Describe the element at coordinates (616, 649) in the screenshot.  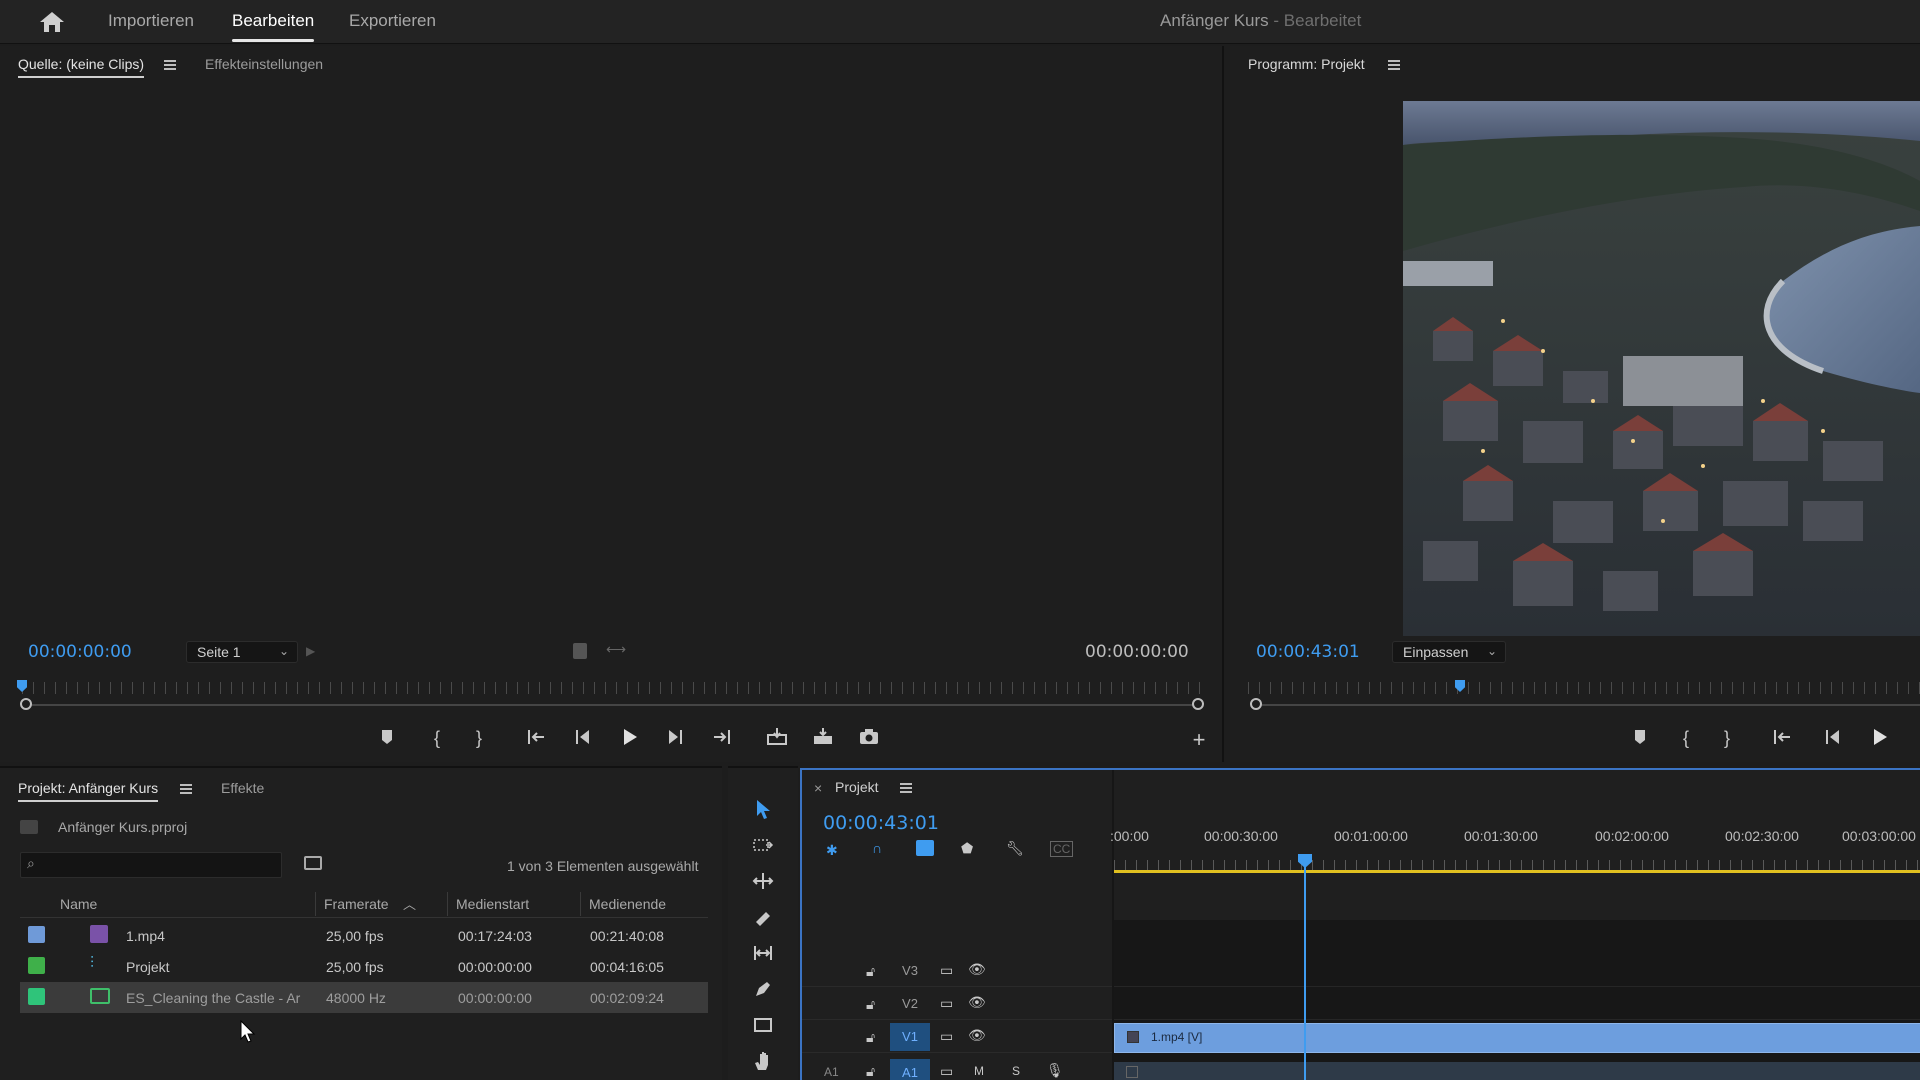
I see `drag-audio-icon: ⟷` at that location.